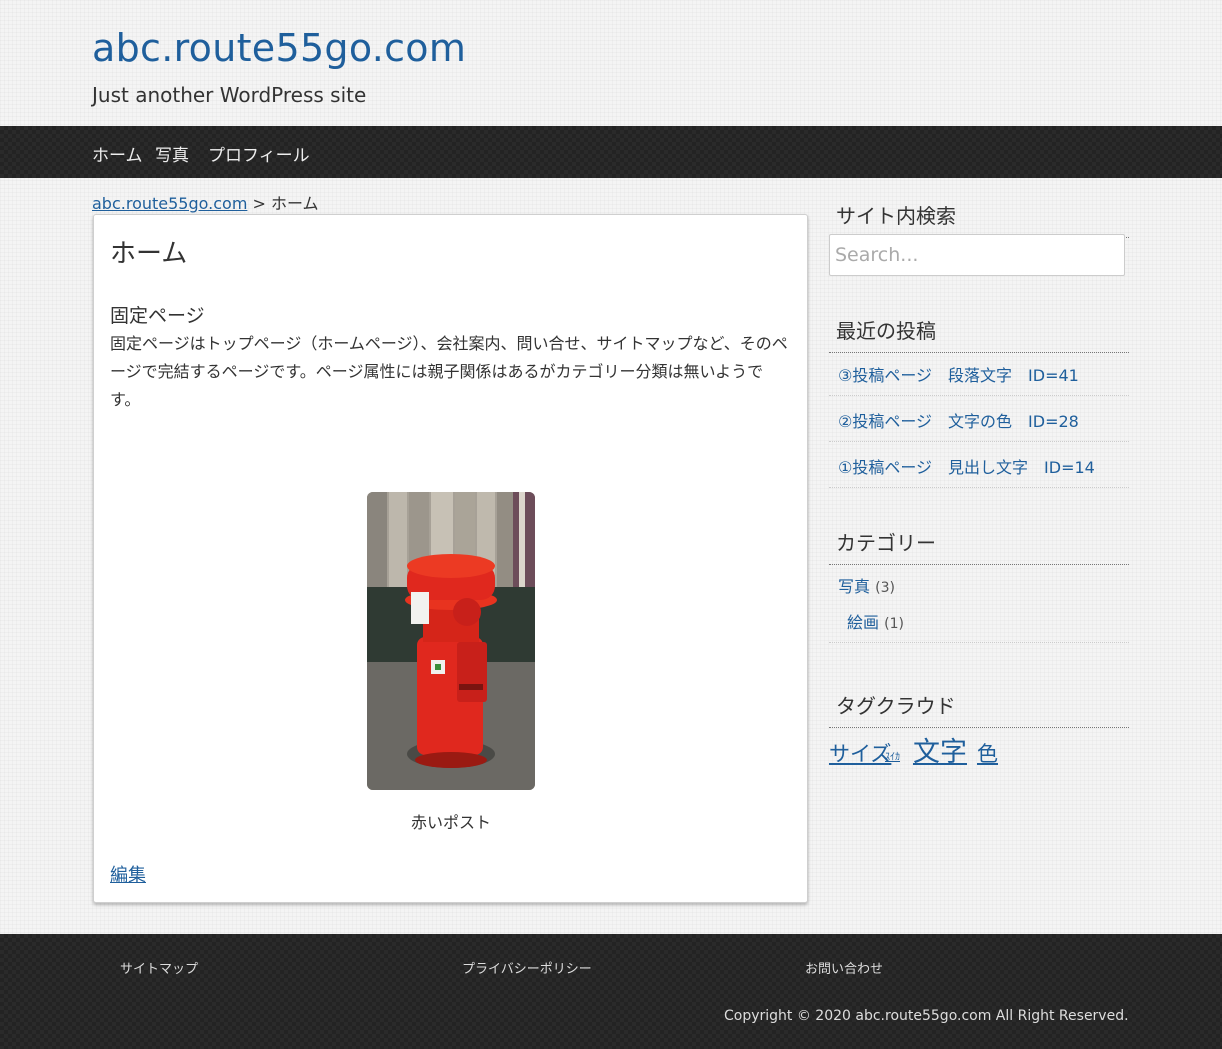 The image size is (1222, 1049). What do you see at coordinates (527, 967) in the screenshot?
I see `footer-link-privacy: プライバシーポリシー` at bounding box center [527, 967].